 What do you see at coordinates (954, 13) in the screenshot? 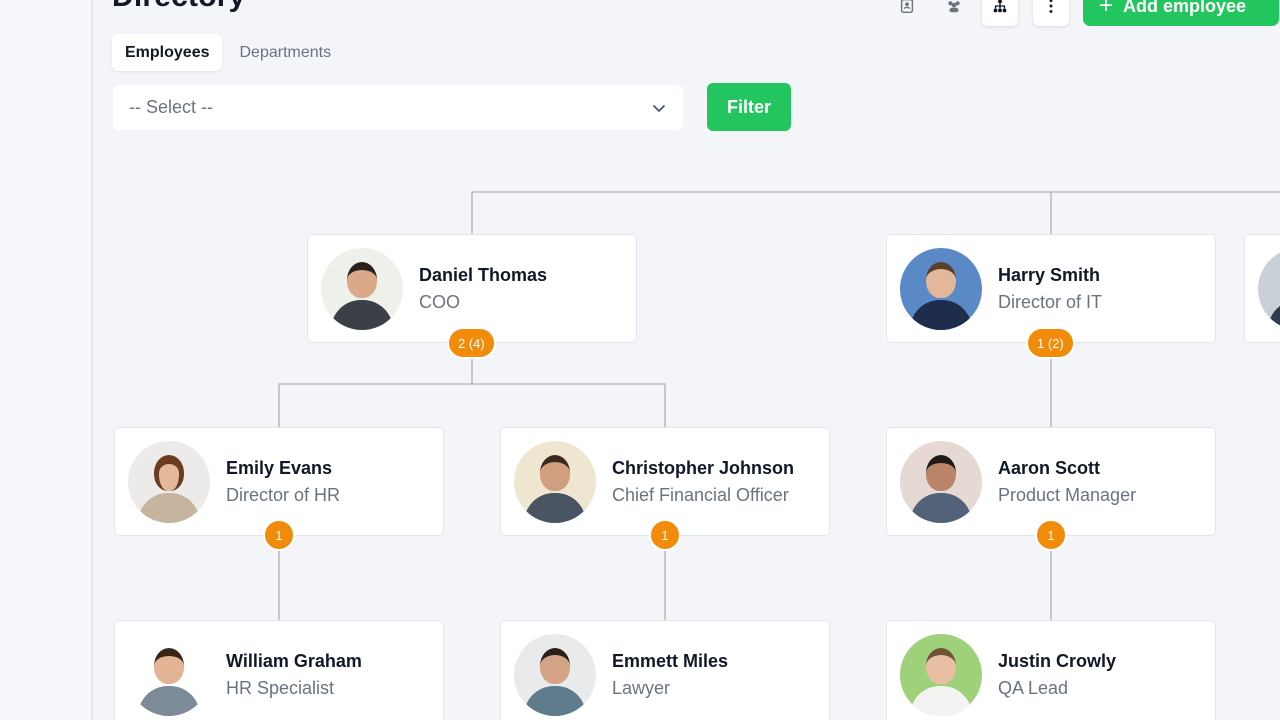
I see `team-icon` at bounding box center [954, 13].